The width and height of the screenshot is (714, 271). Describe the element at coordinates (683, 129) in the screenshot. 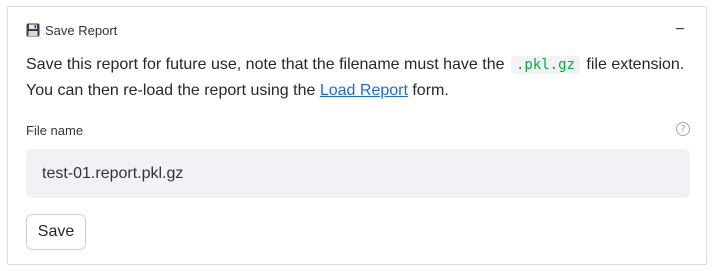

I see `help-icon: ?` at that location.